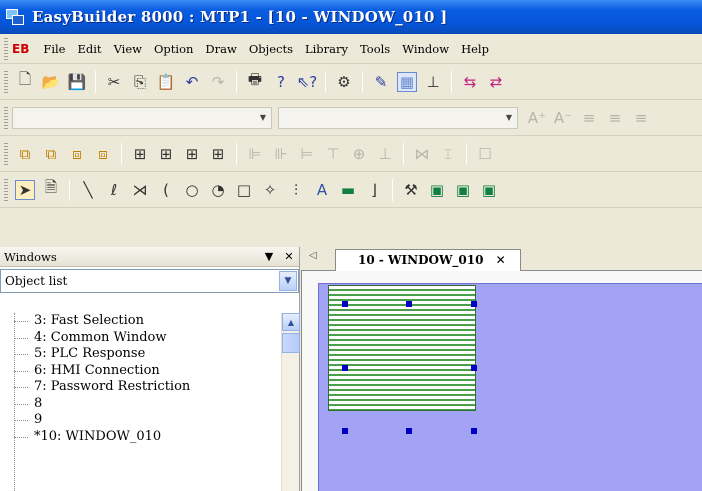 This screenshot has height=491, width=702. I want to click on tab-label: 10 - WINDOW_010, so click(421, 260).